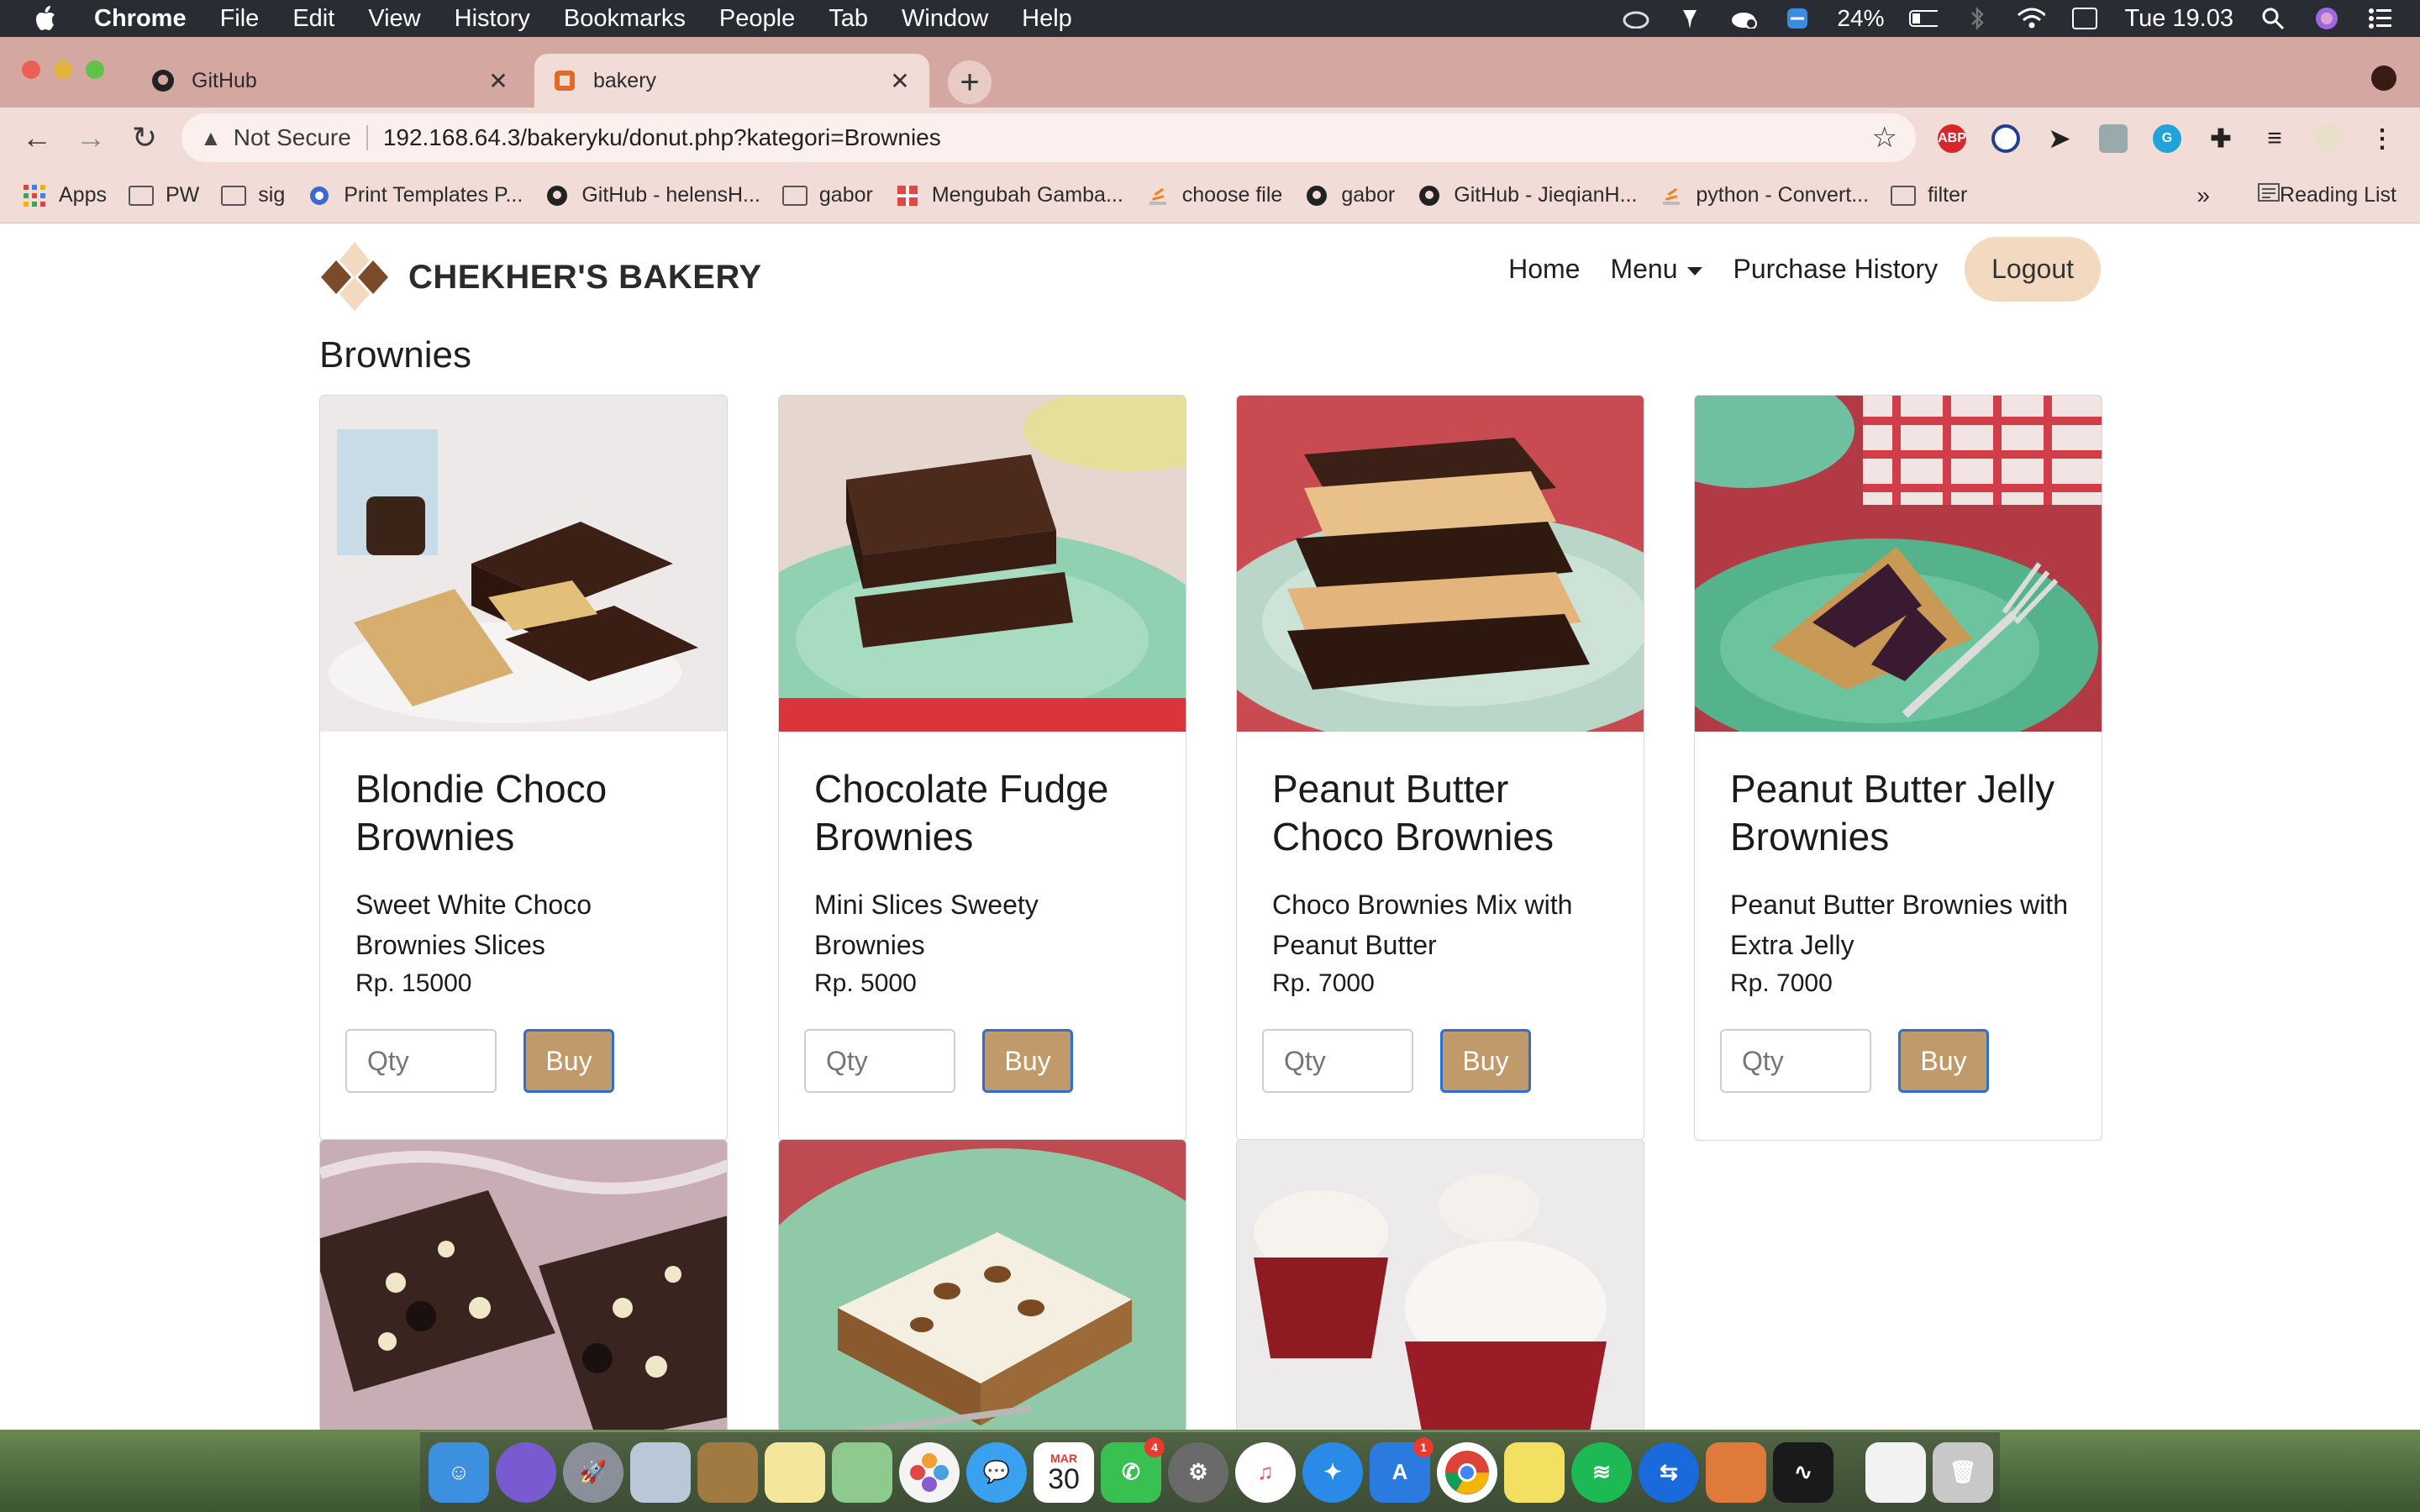  Describe the element at coordinates (253, 195) in the screenshot. I see `bookmark-folder-sig: sig` at that location.